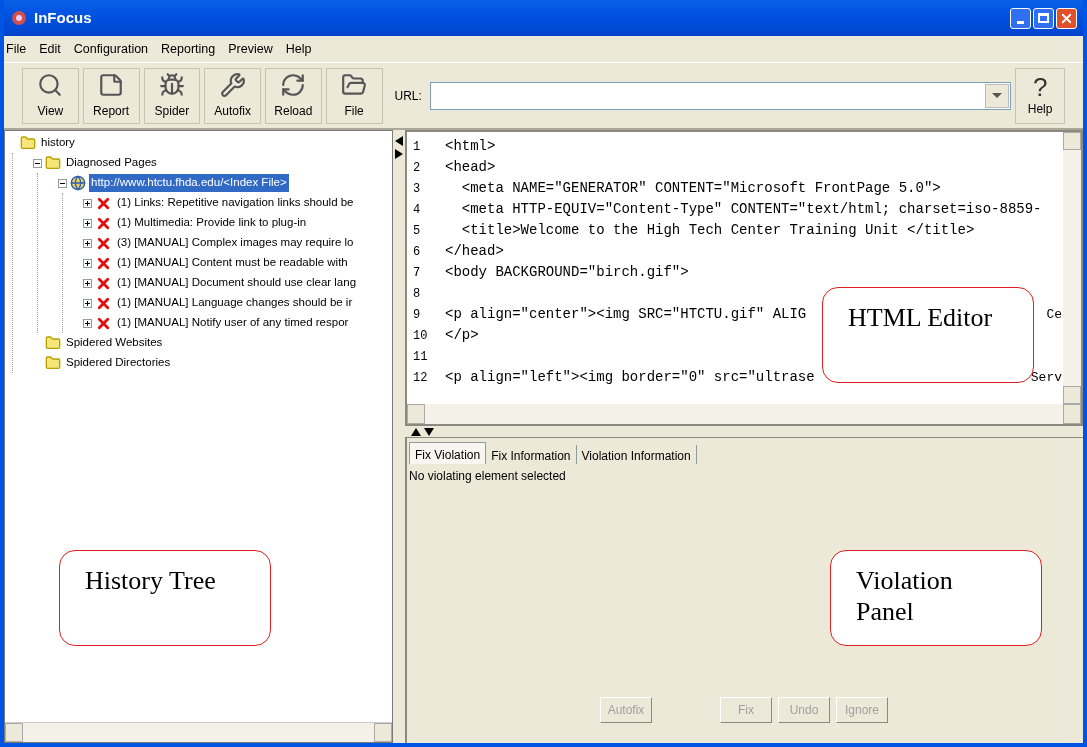 The width and height of the screenshot is (1087, 747). I want to click on tree-item: (1) [MANUAL] Language changes should be ir, so click(235, 303).